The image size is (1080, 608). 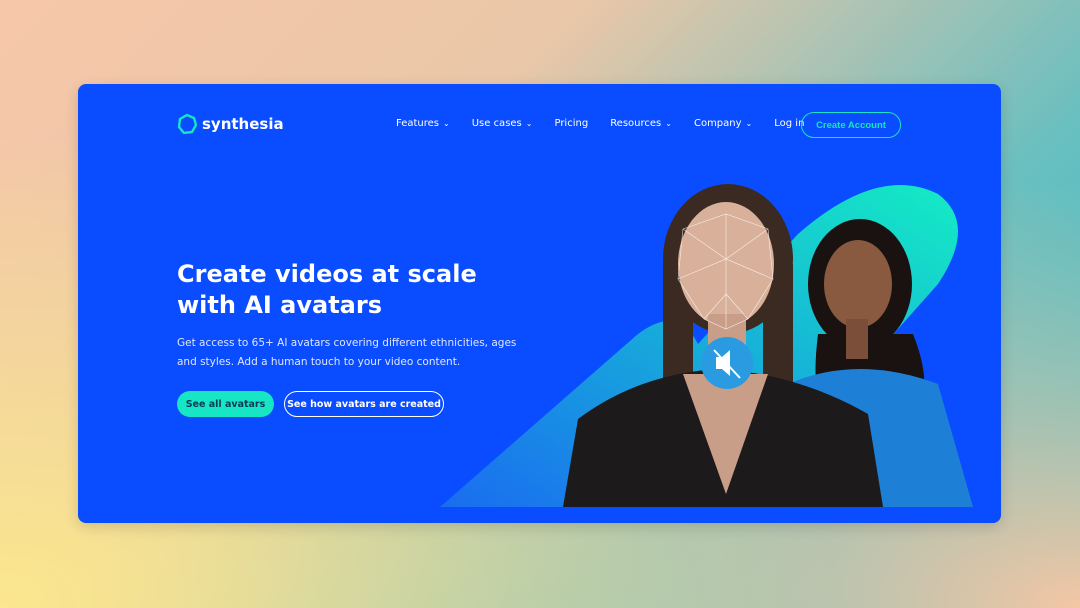 I want to click on nav-pricing: Pricing, so click(x=571, y=123).